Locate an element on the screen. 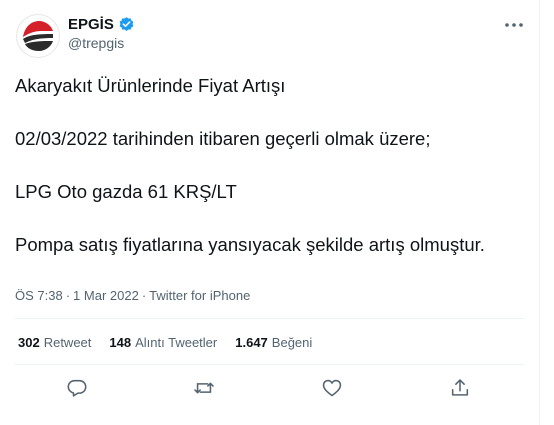 This screenshot has width=554, height=425. tweet-paragraph: Akaryakıt Ürünlerinde Fiyat Artışı is located at coordinates (150, 85).